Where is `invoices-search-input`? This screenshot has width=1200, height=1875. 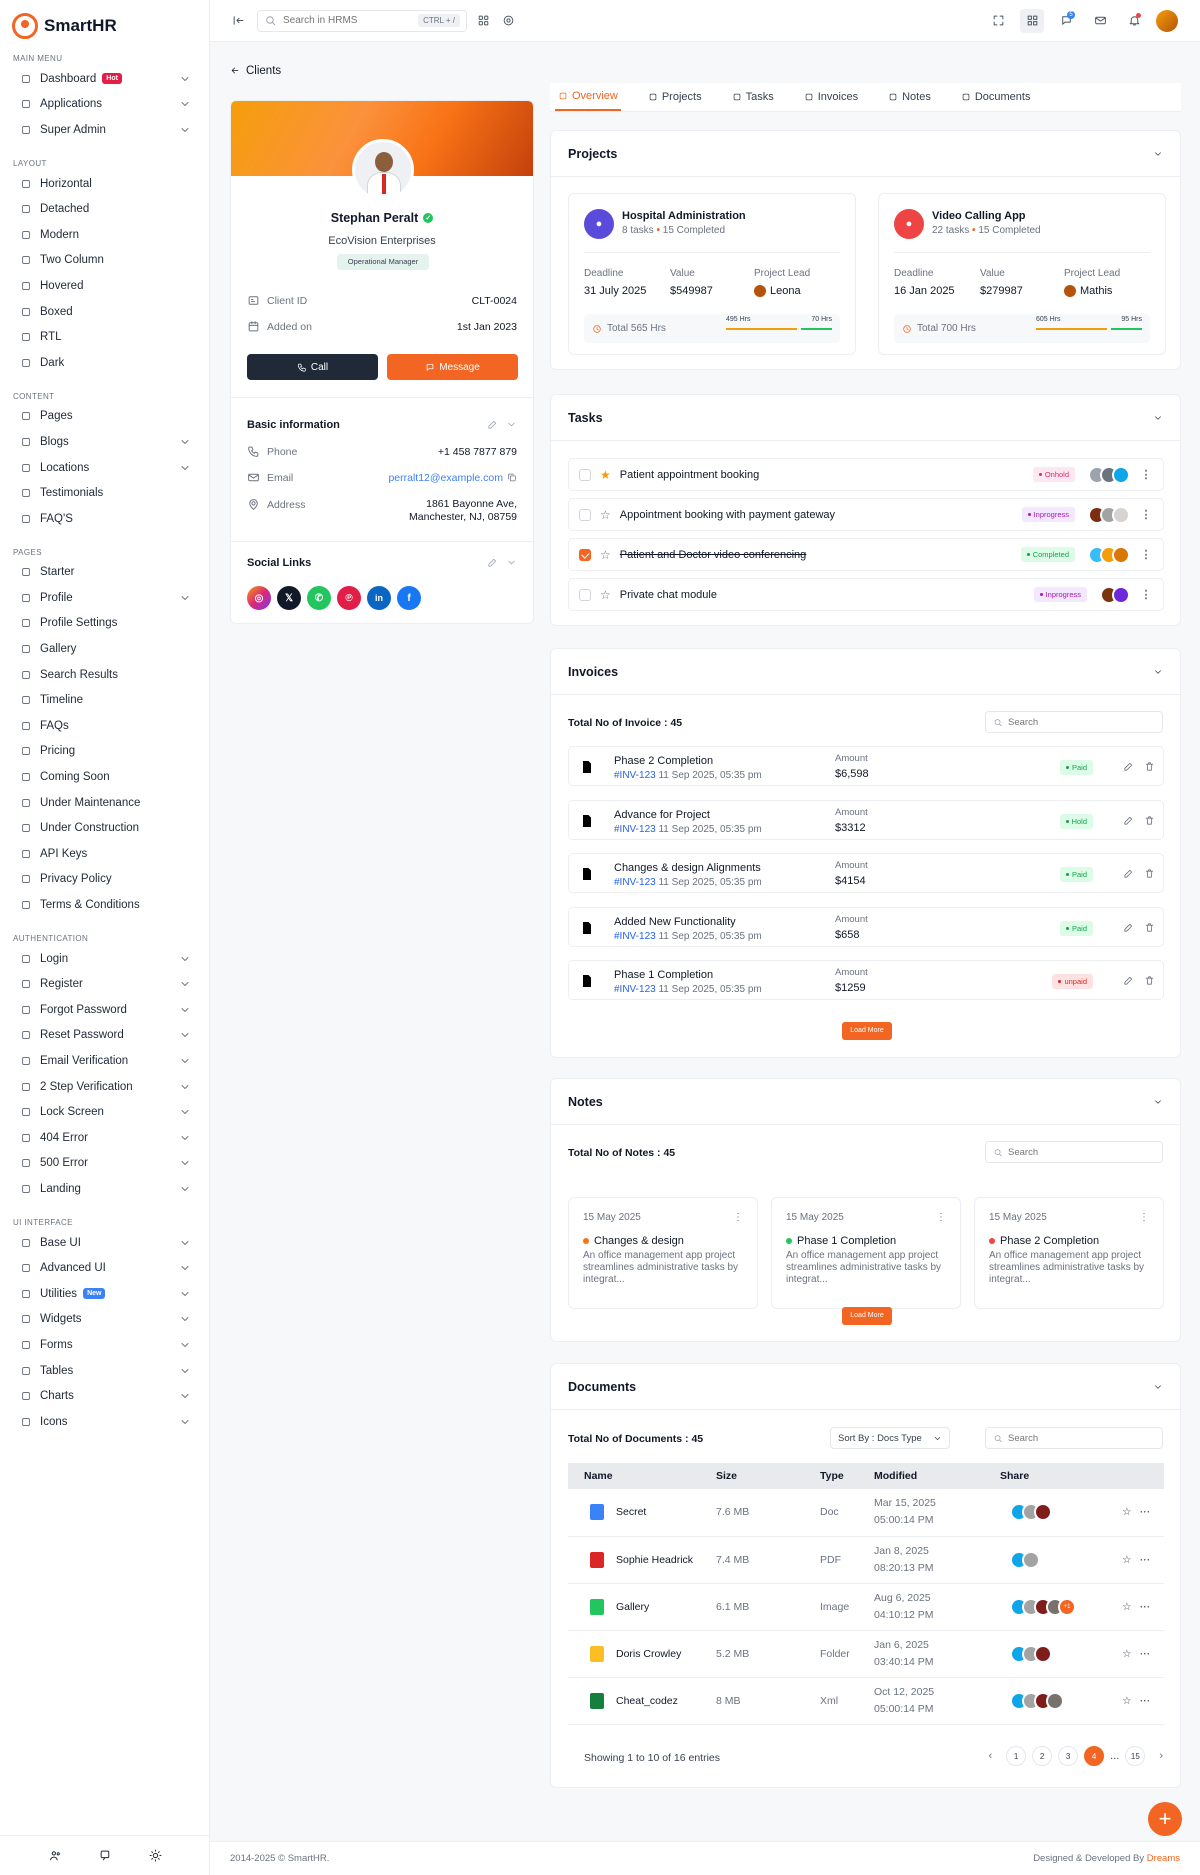
invoices-search-input is located at coordinates (1081, 722).